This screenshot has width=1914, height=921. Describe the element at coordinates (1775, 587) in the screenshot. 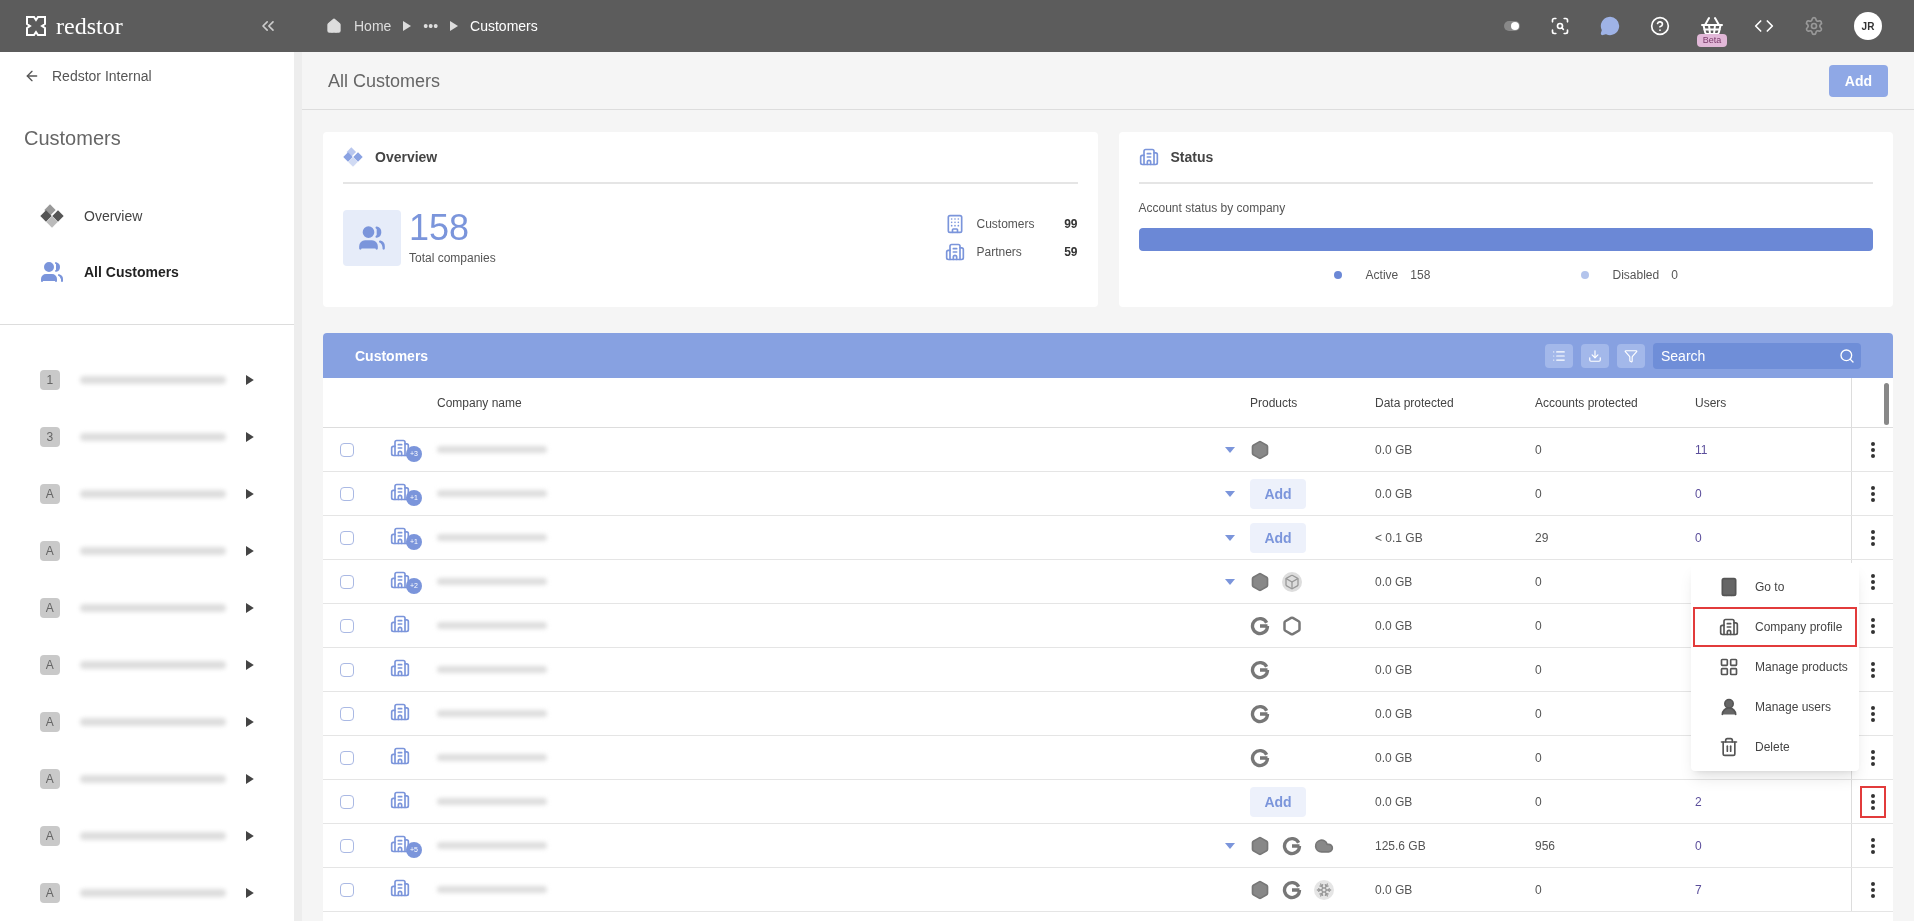

I see `menu-item: Go to` at that location.